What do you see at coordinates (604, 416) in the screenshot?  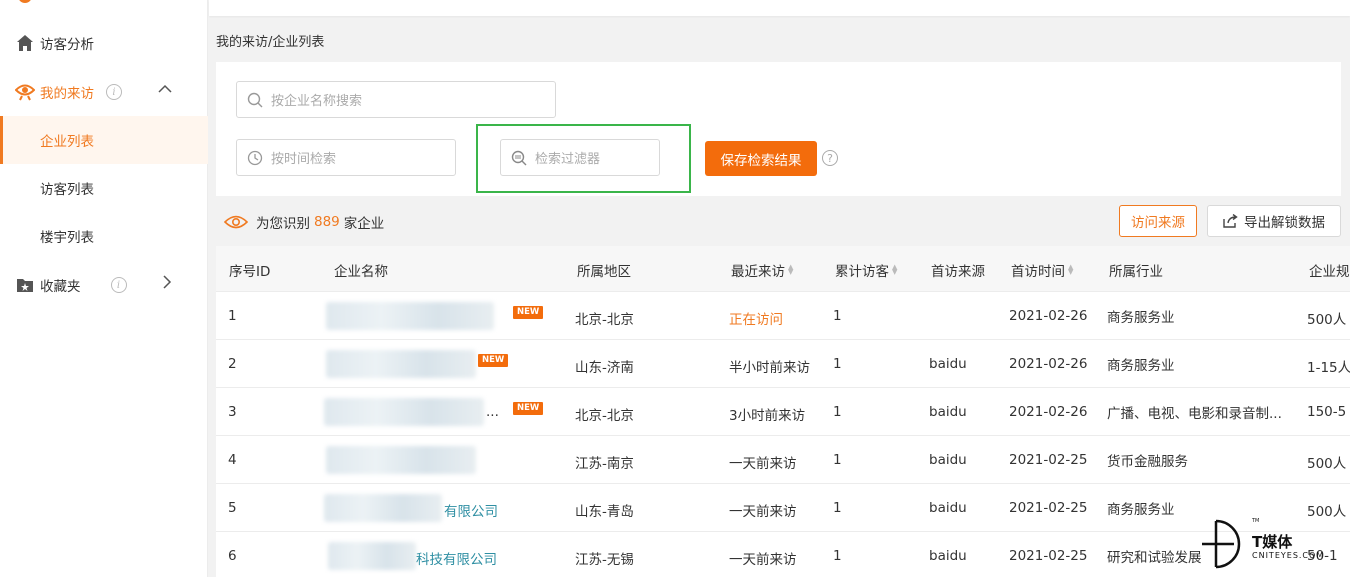 I see `cell-region: 北京-北京` at bounding box center [604, 416].